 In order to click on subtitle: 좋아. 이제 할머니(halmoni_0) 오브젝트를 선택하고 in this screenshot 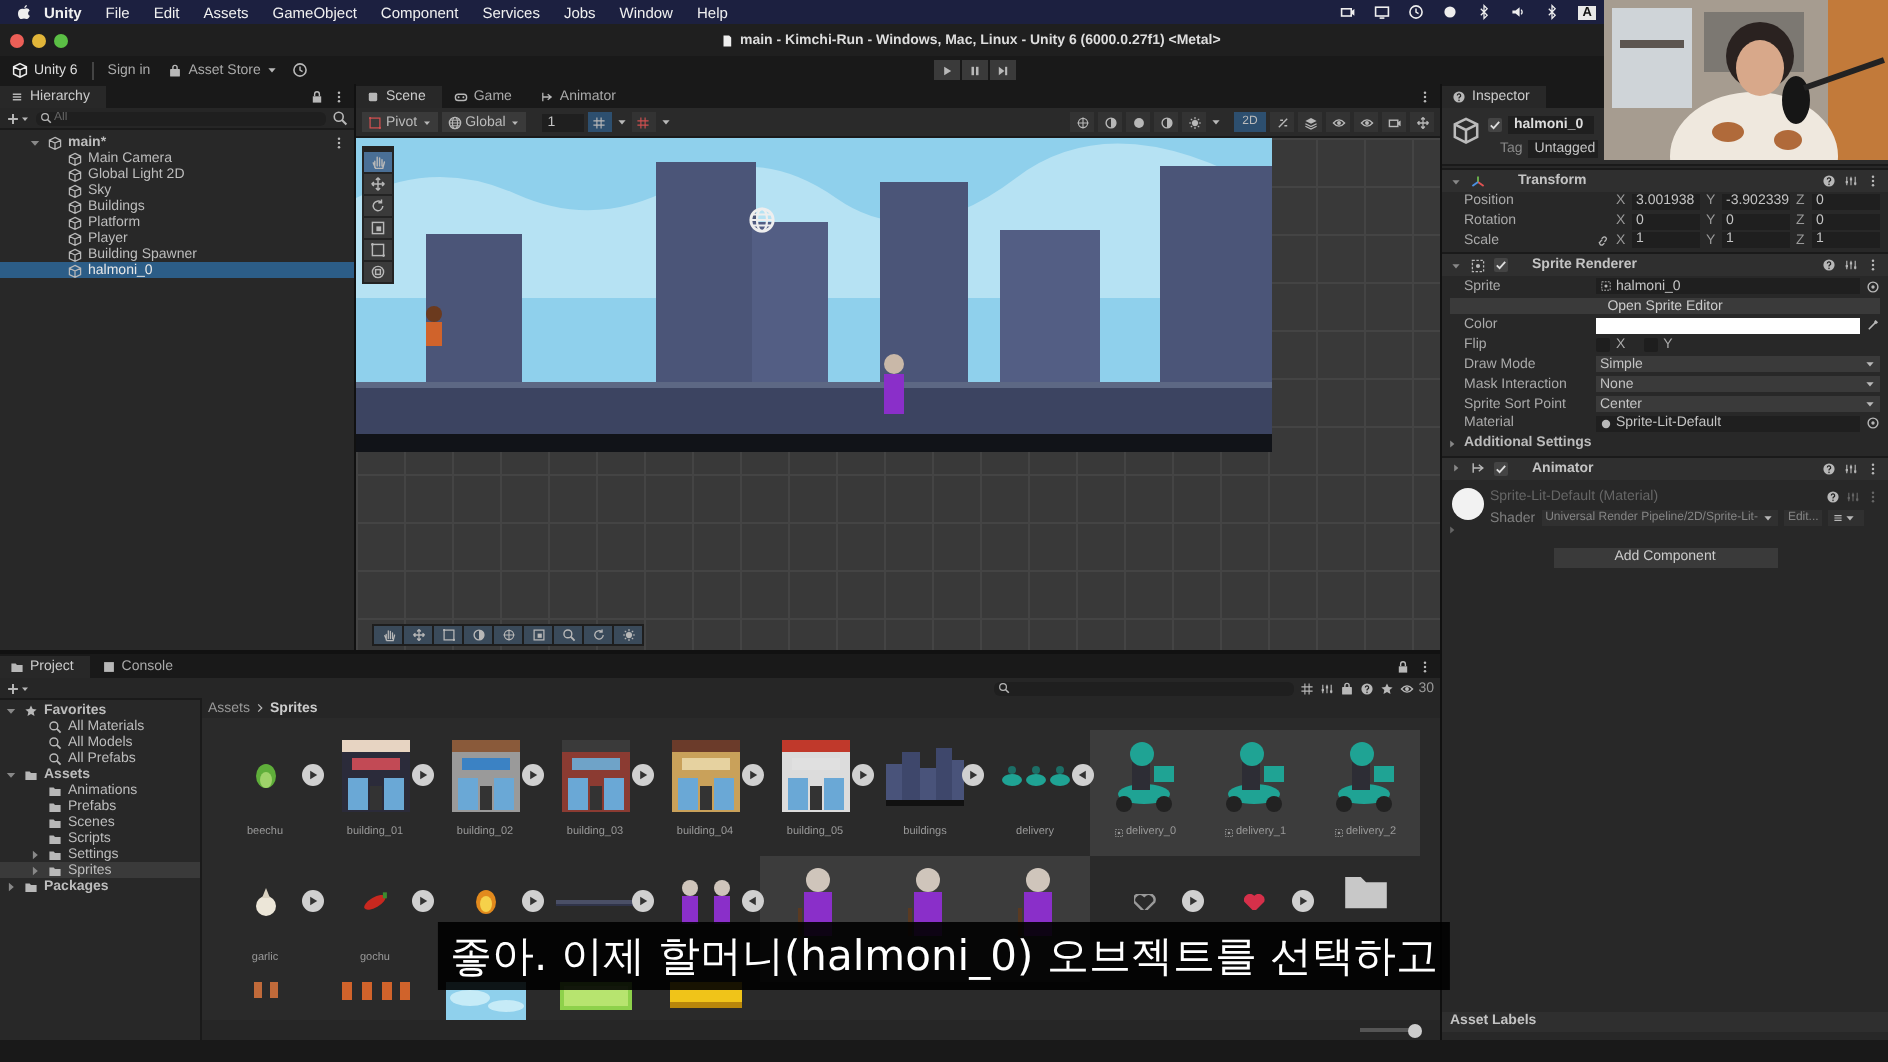, I will do `click(944, 956)`.